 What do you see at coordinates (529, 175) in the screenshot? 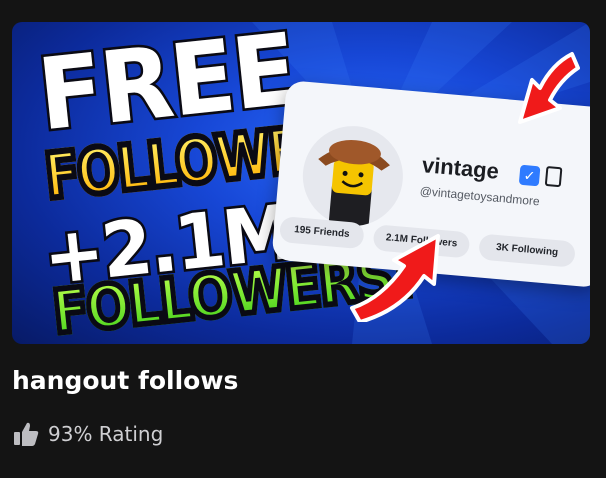
I see `verified-badge-icon: ✓` at bounding box center [529, 175].